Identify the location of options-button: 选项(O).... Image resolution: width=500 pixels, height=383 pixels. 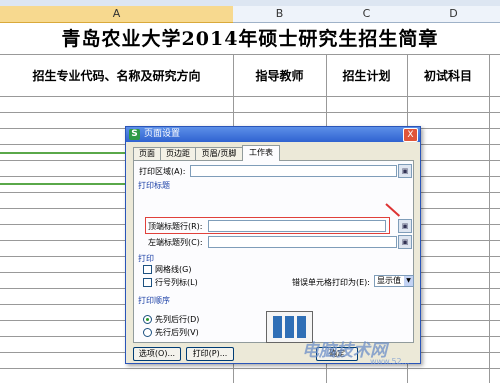
(157, 354).